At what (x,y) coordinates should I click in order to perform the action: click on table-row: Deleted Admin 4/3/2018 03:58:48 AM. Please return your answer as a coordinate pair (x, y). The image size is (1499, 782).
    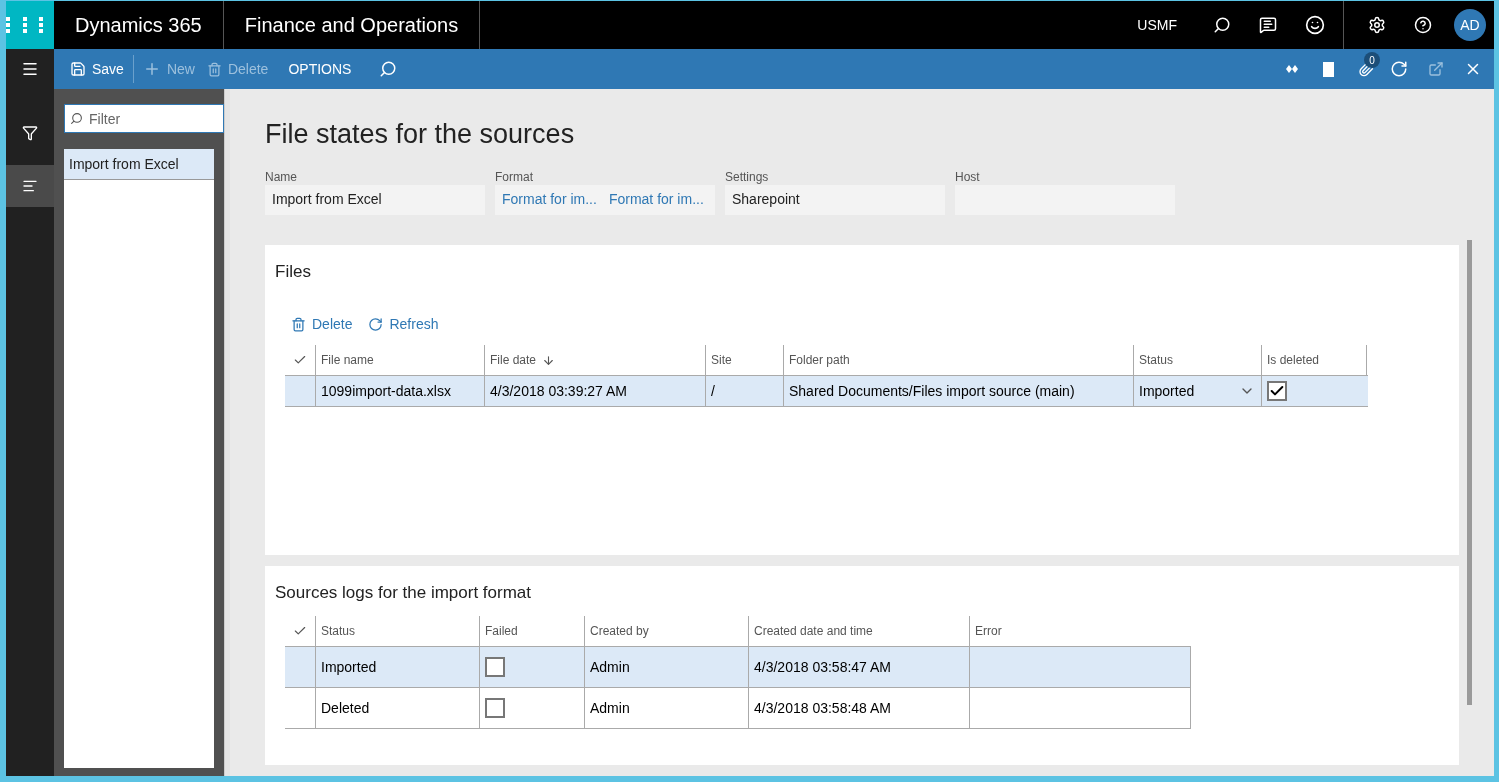
    Looking at the image, I should click on (738, 708).